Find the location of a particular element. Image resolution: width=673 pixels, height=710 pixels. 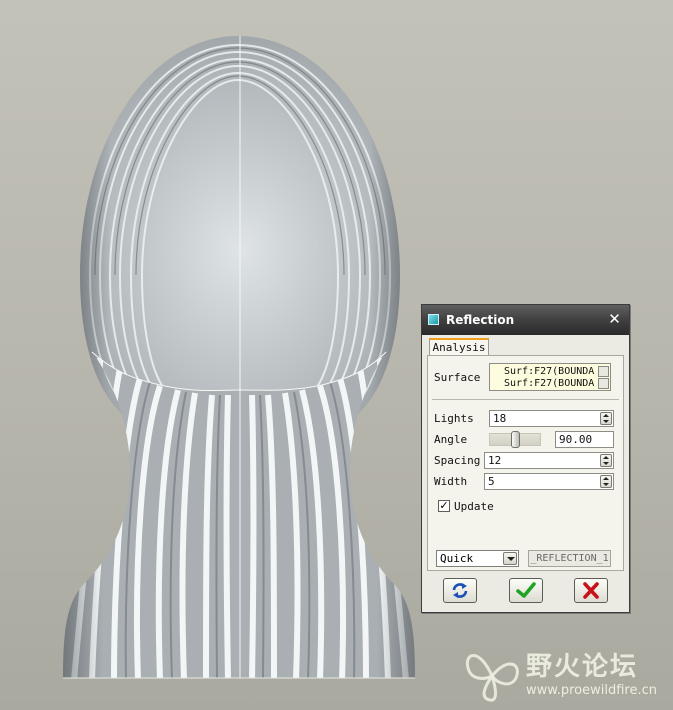

scroll-down-icon is located at coordinates (603, 383).